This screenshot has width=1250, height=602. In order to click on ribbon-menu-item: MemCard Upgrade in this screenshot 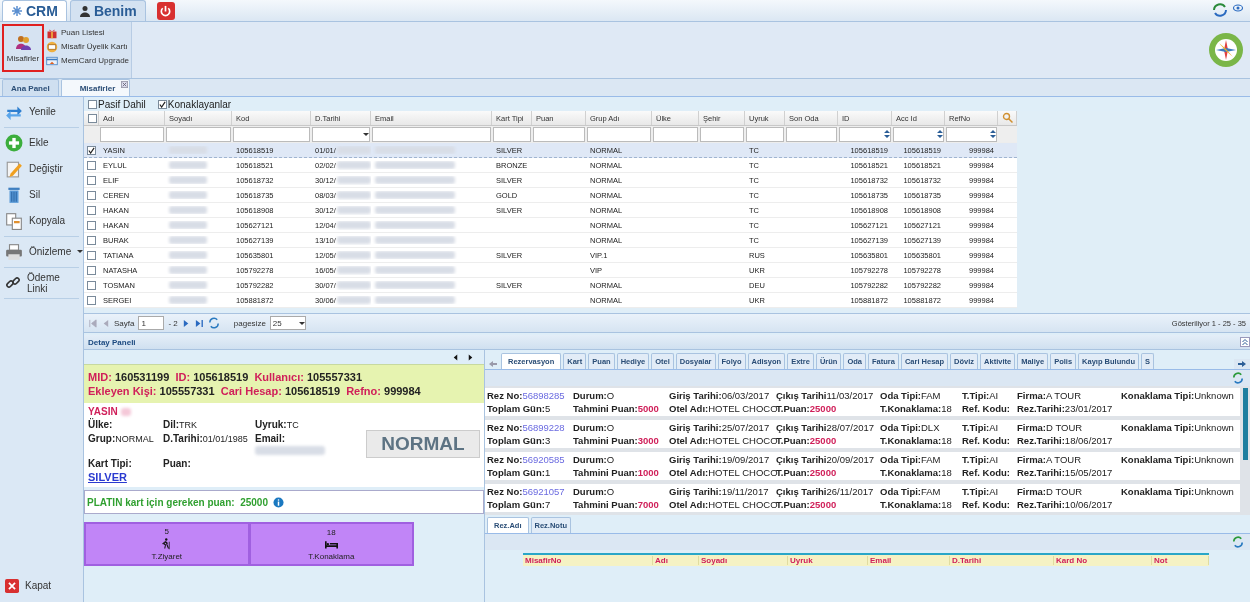, I will do `click(88, 60)`.